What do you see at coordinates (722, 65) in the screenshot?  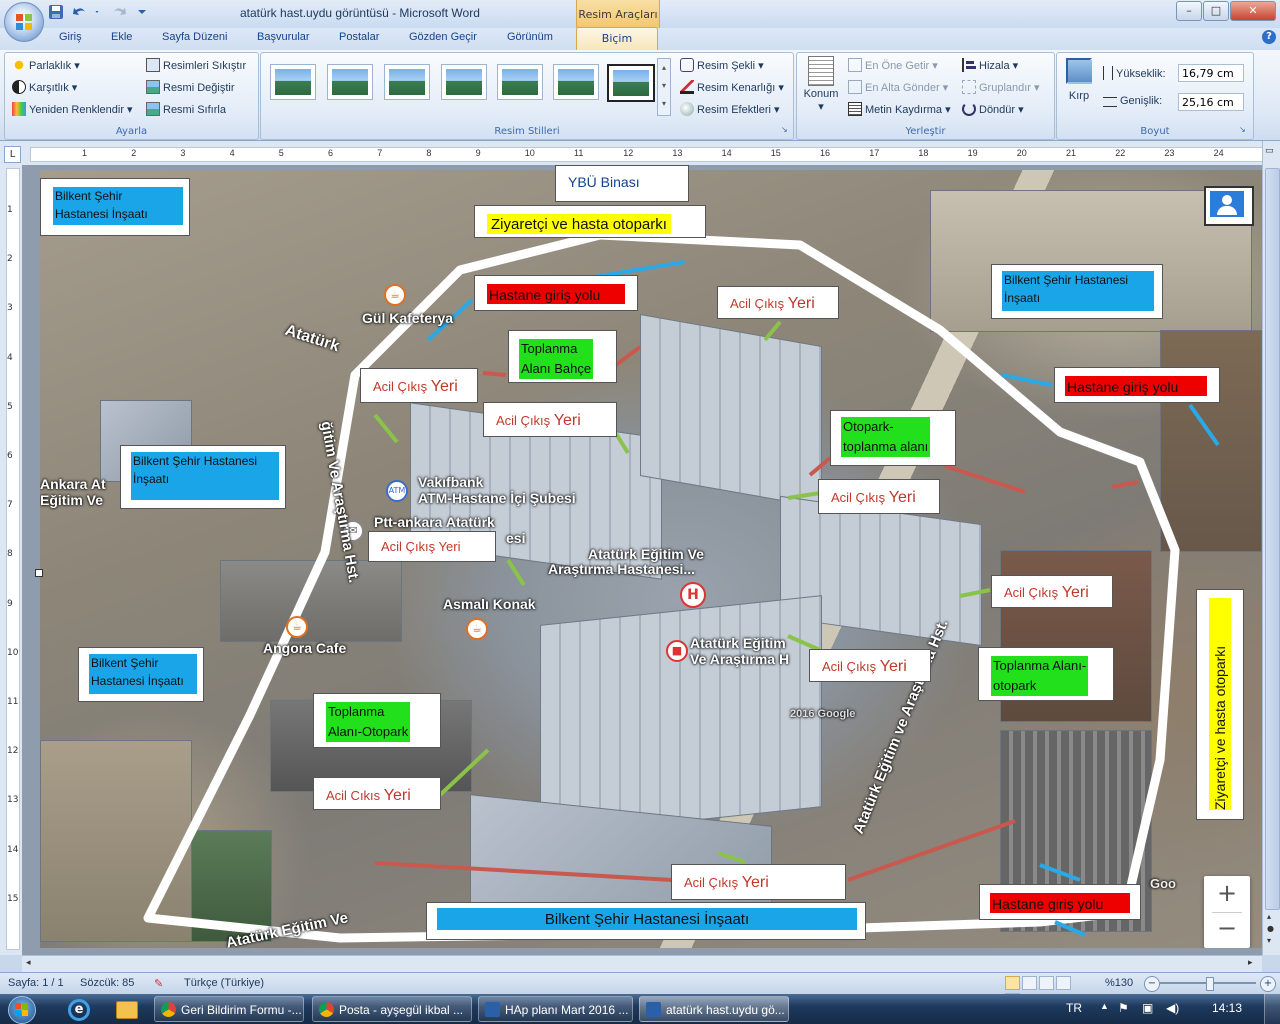 I see `resim-sekli-button: Resim Şekli ▾` at bounding box center [722, 65].